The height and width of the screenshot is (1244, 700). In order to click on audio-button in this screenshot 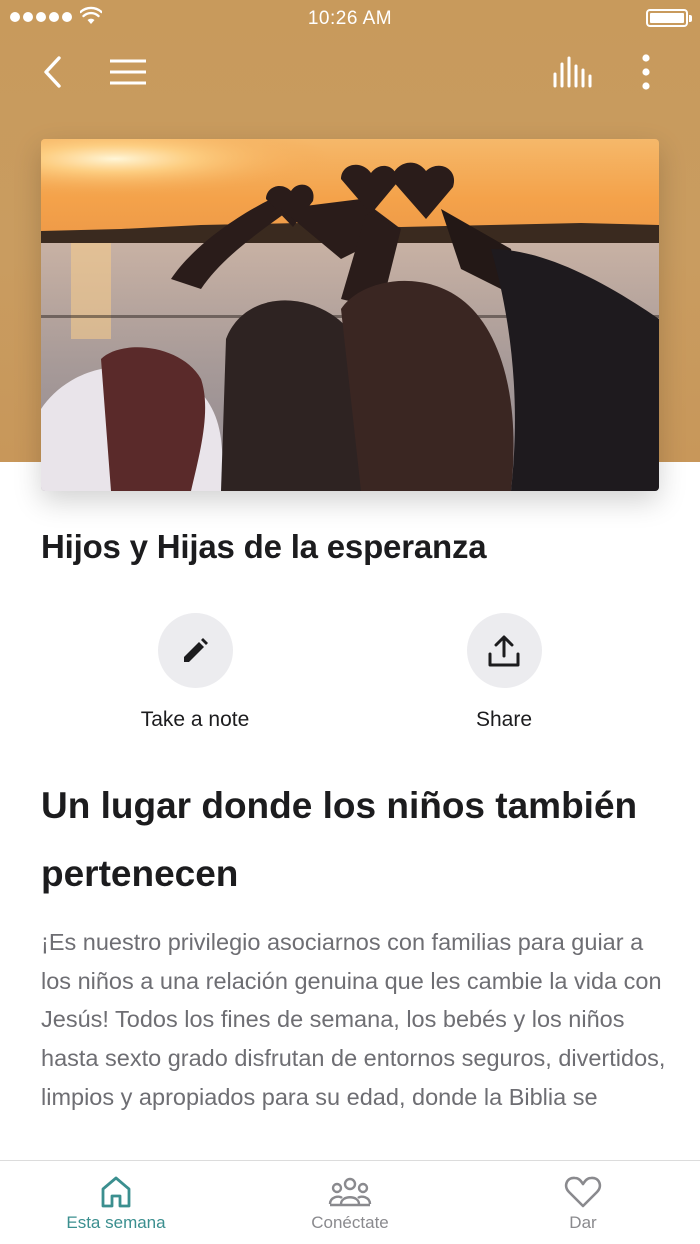, I will do `click(572, 72)`.